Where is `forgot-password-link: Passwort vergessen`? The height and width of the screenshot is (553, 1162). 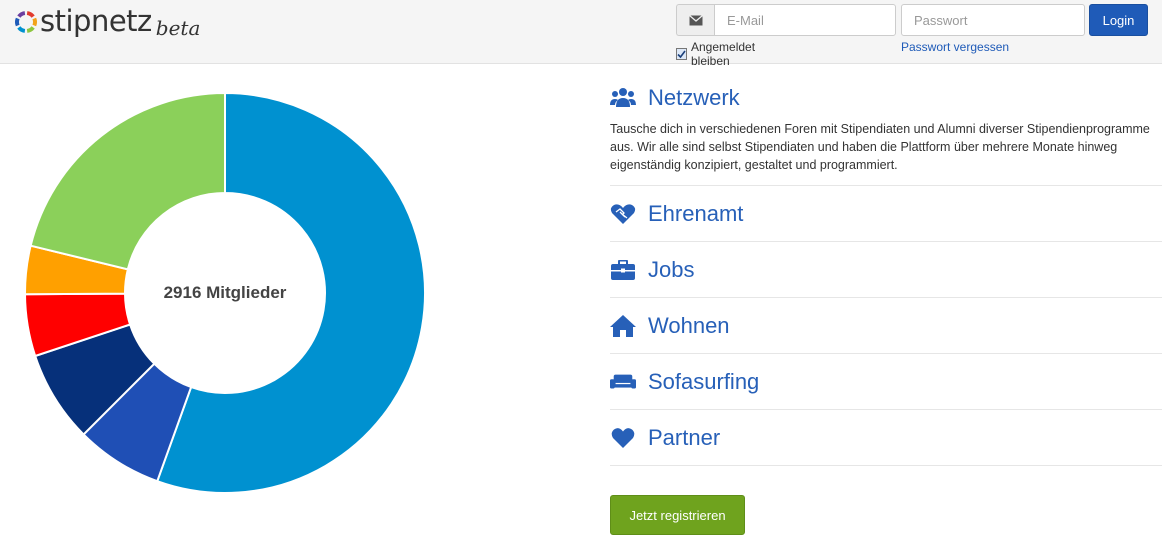 forgot-password-link: Passwort vergessen is located at coordinates (955, 47).